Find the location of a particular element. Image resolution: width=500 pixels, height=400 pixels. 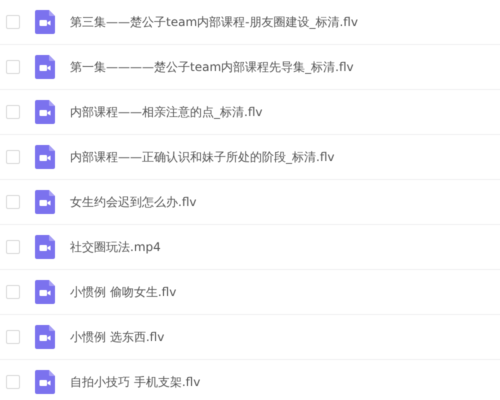

file-name: 小惯例 偷吻女生.flv is located at coordinates (123, 292).